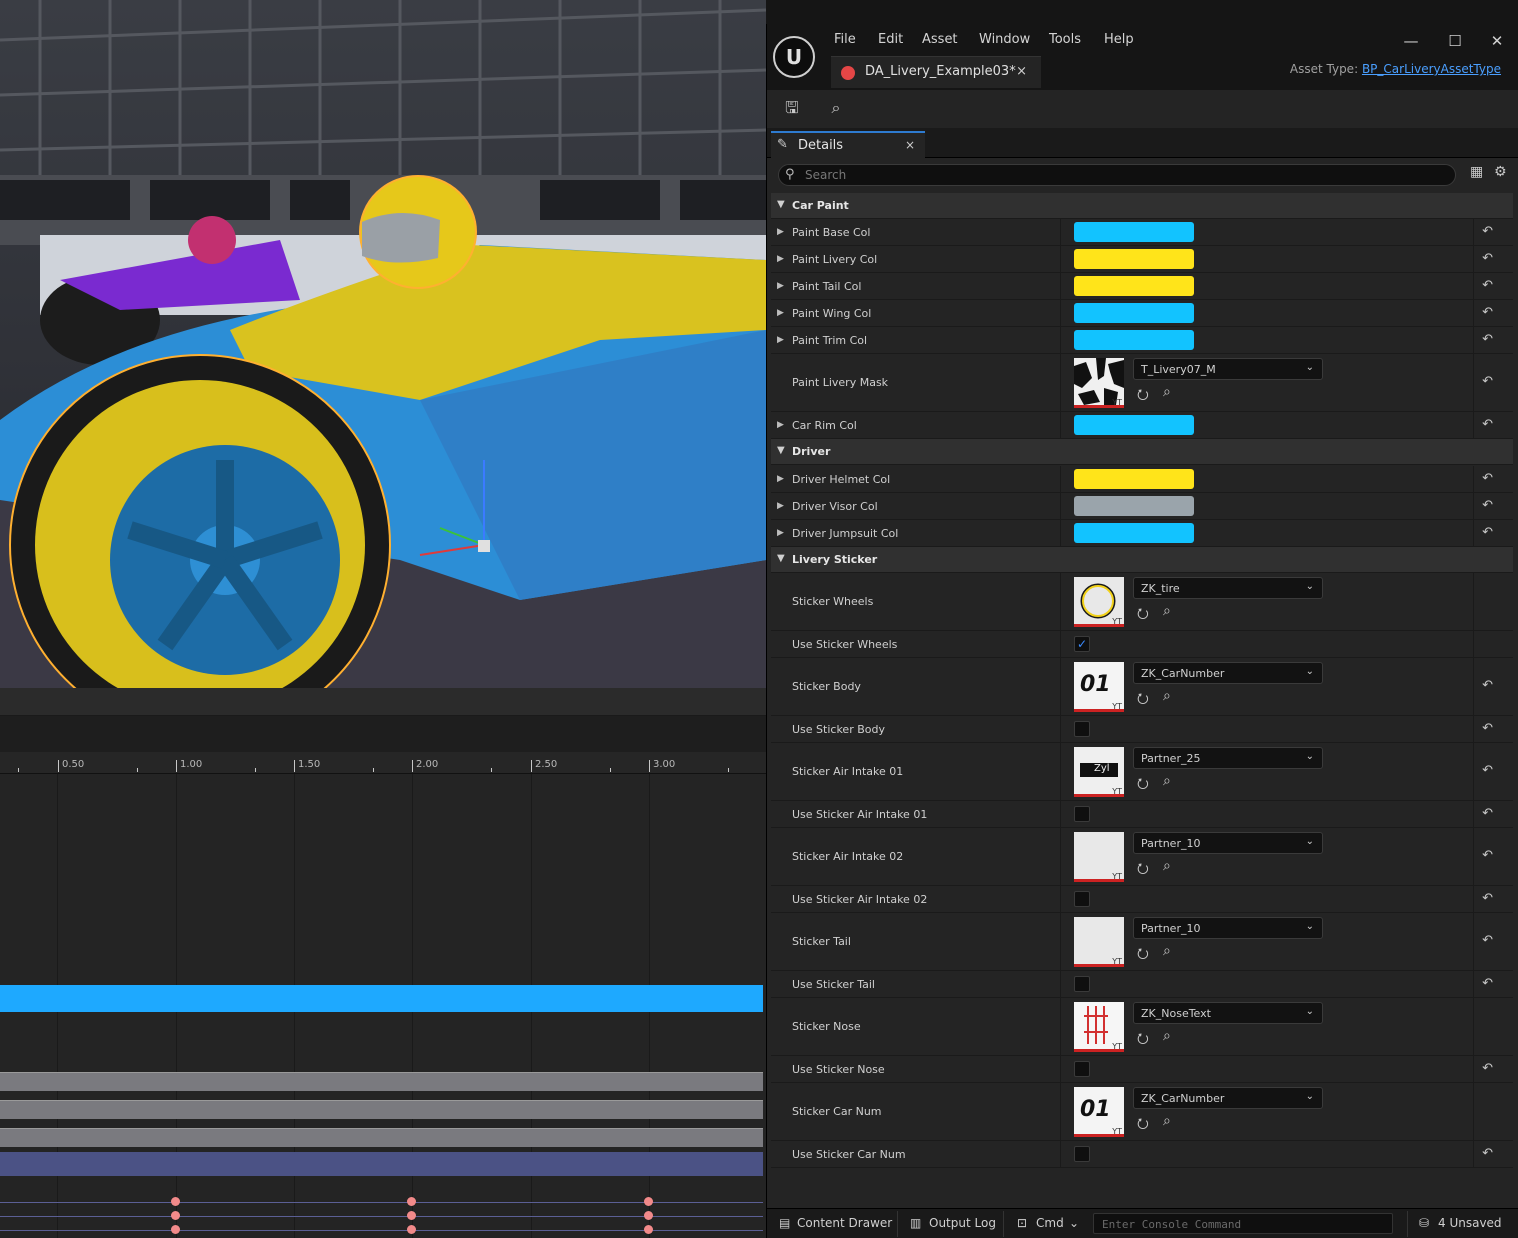 The image size is (1518, 1238). What do you see at coordinates (1082, 814) in the screenshot?
I see `use-sticker-air-intake-01-checkbox` at bounding box center [1082, 814].